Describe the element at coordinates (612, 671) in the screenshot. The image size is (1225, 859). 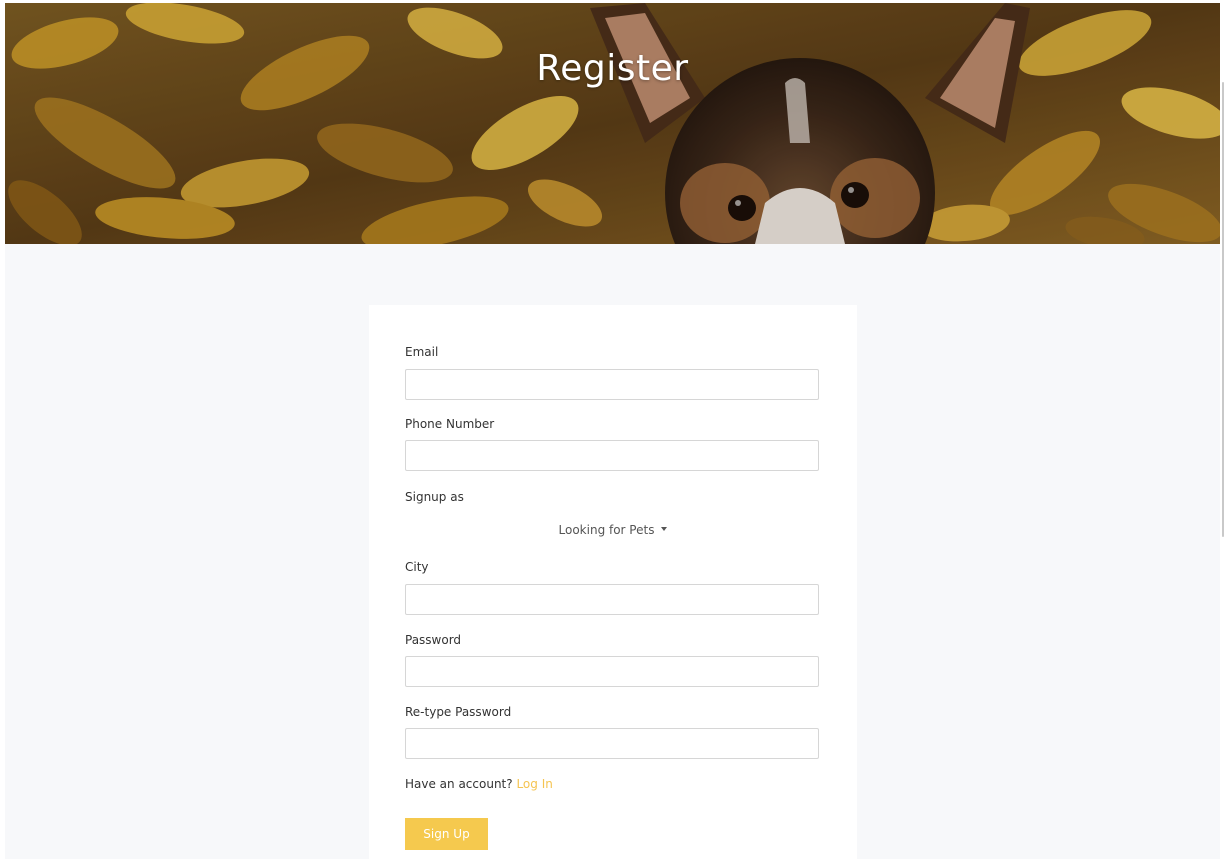
I see `password-field` at that location.